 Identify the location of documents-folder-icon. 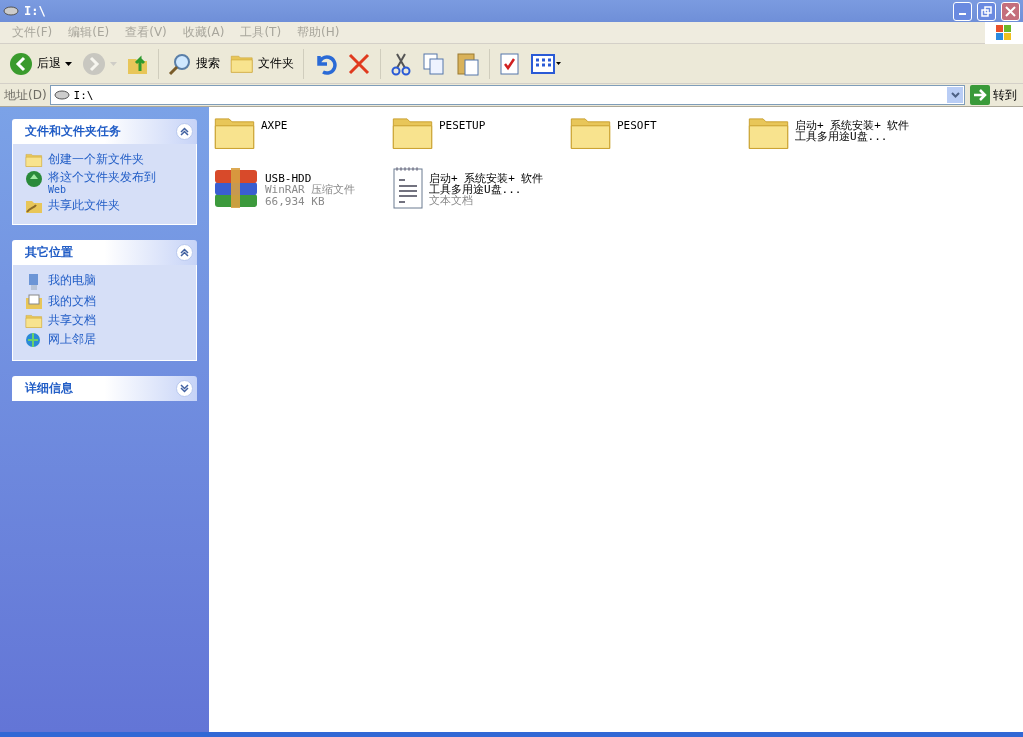
(34, 302).